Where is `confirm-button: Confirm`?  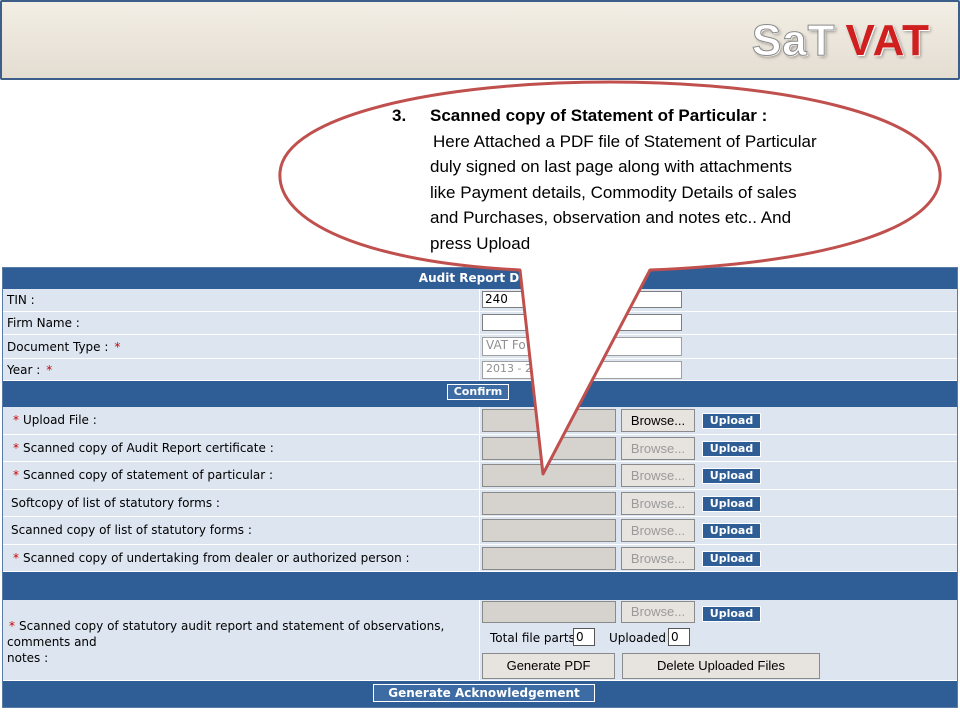 confirm-button: Confirm is located at coordinates (478, 392).